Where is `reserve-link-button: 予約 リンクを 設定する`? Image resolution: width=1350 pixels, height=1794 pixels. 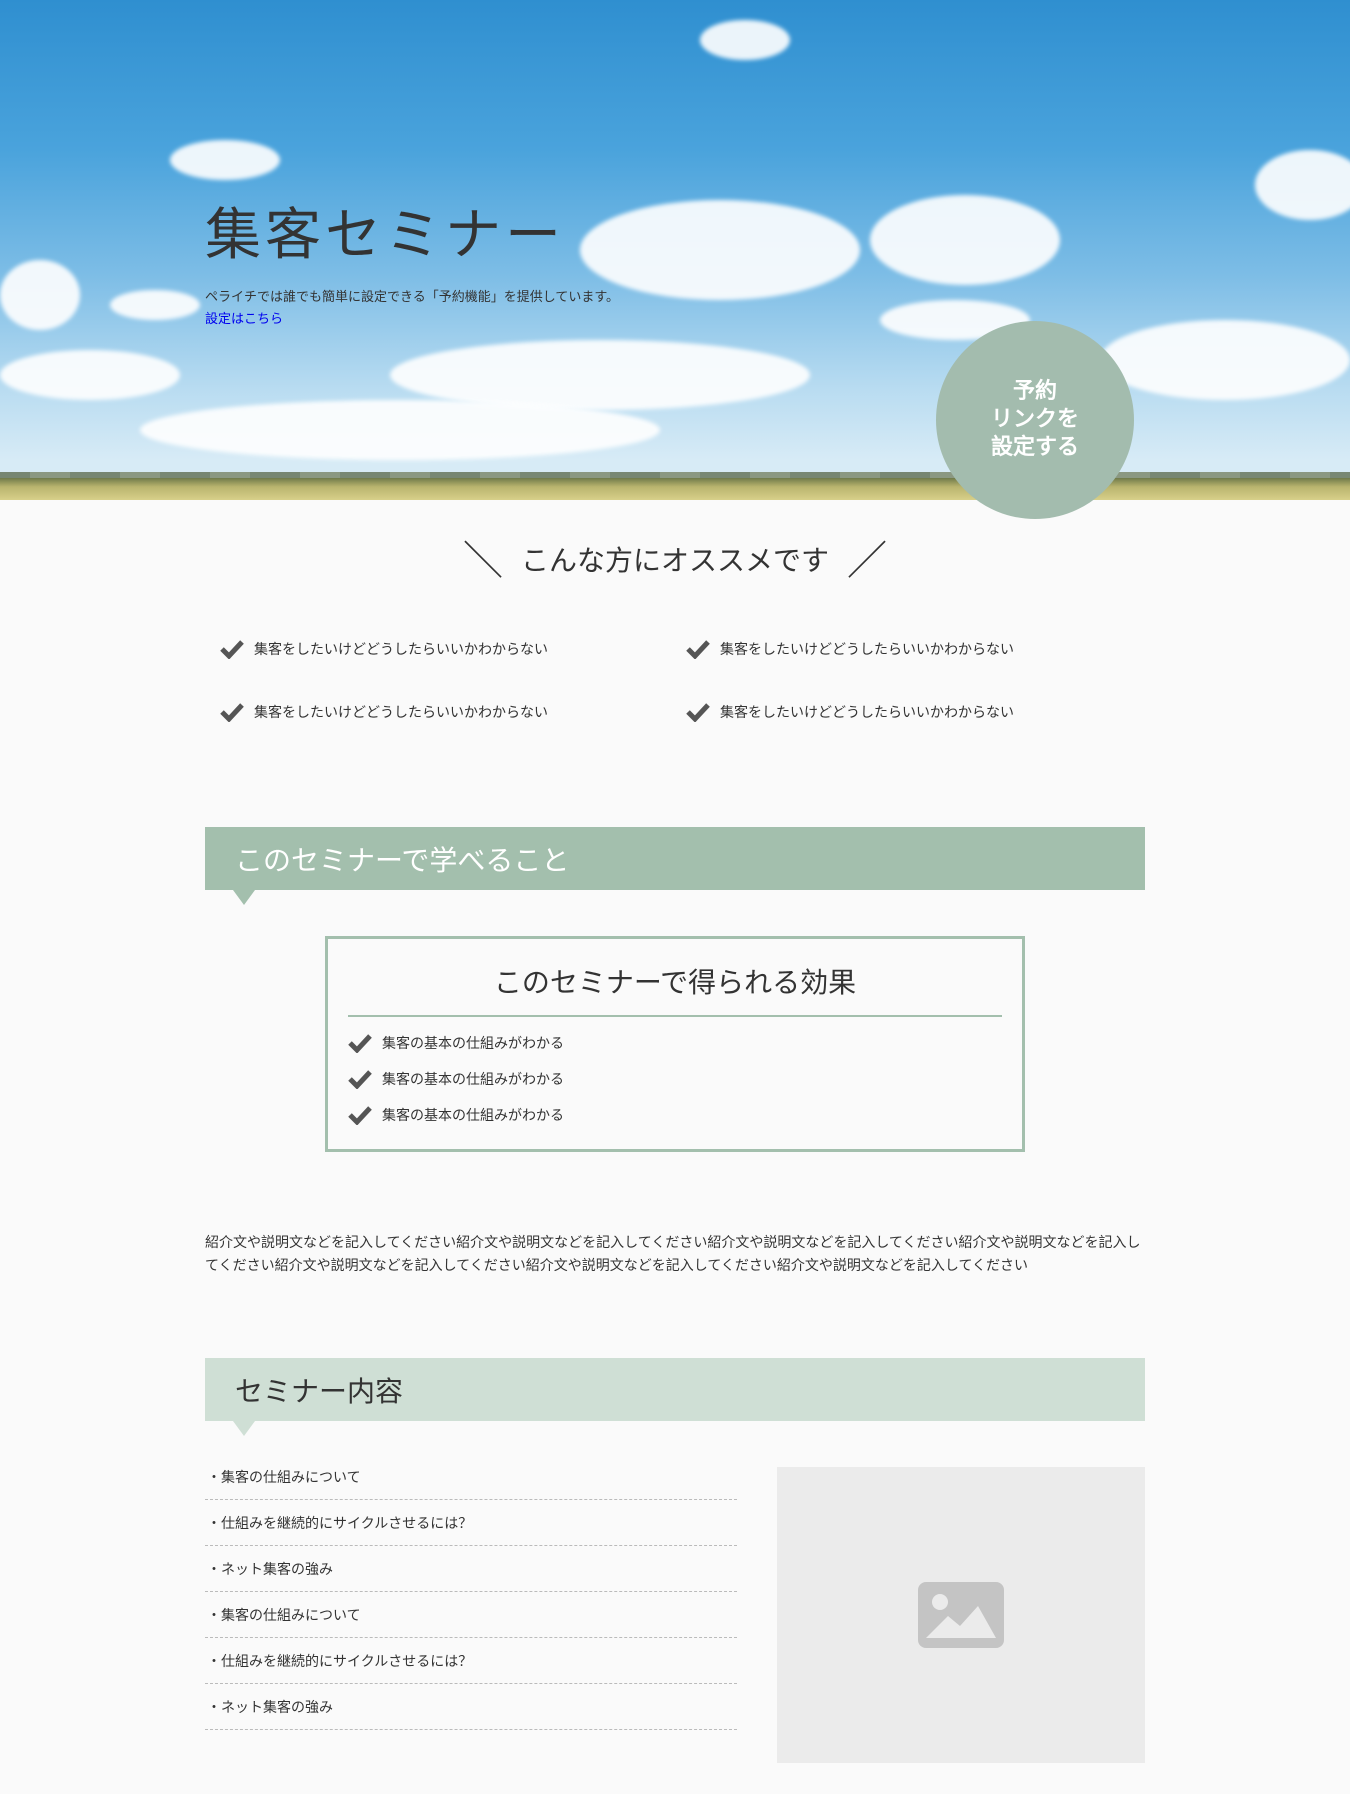
reserve-link-button: 予約 リンクを 設定する is located at coordinates (1035, 420).